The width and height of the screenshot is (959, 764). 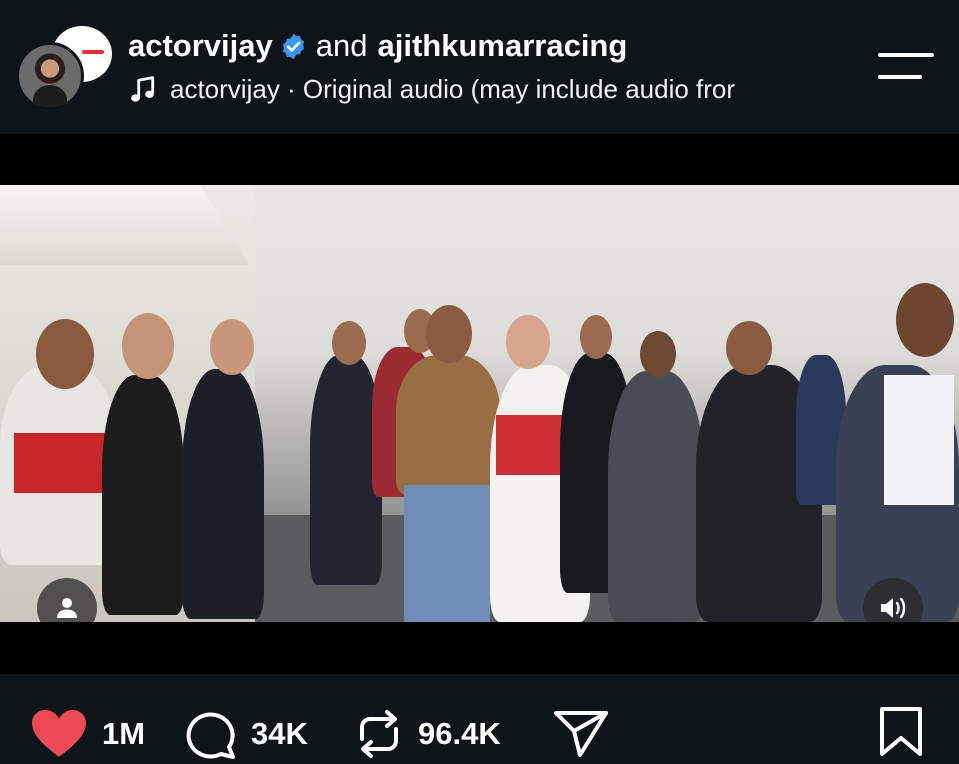 What do you see at coordinates (893, 608) in the screenshot?
I see `speaker-icon` at bounding box center [893, 608].